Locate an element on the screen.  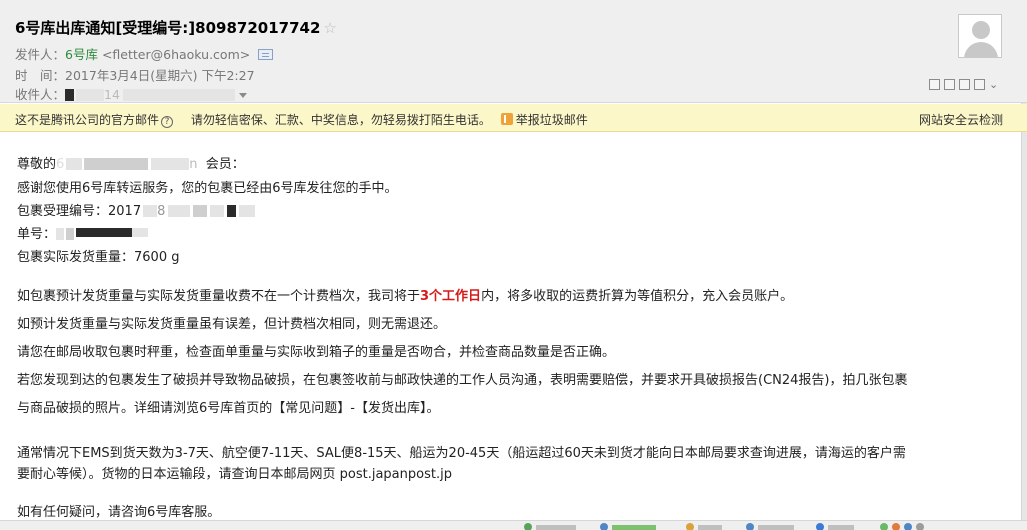
security-check-link: 网站安全云检测 is located at coordinates (961, 119).